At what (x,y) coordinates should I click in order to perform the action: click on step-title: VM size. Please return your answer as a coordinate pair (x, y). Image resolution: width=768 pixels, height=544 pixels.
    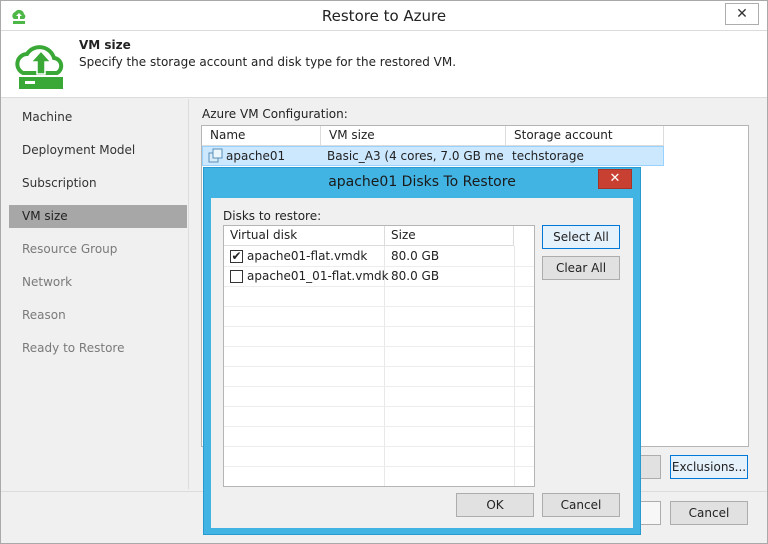
    Looking at the image, I should click on (105, 45).